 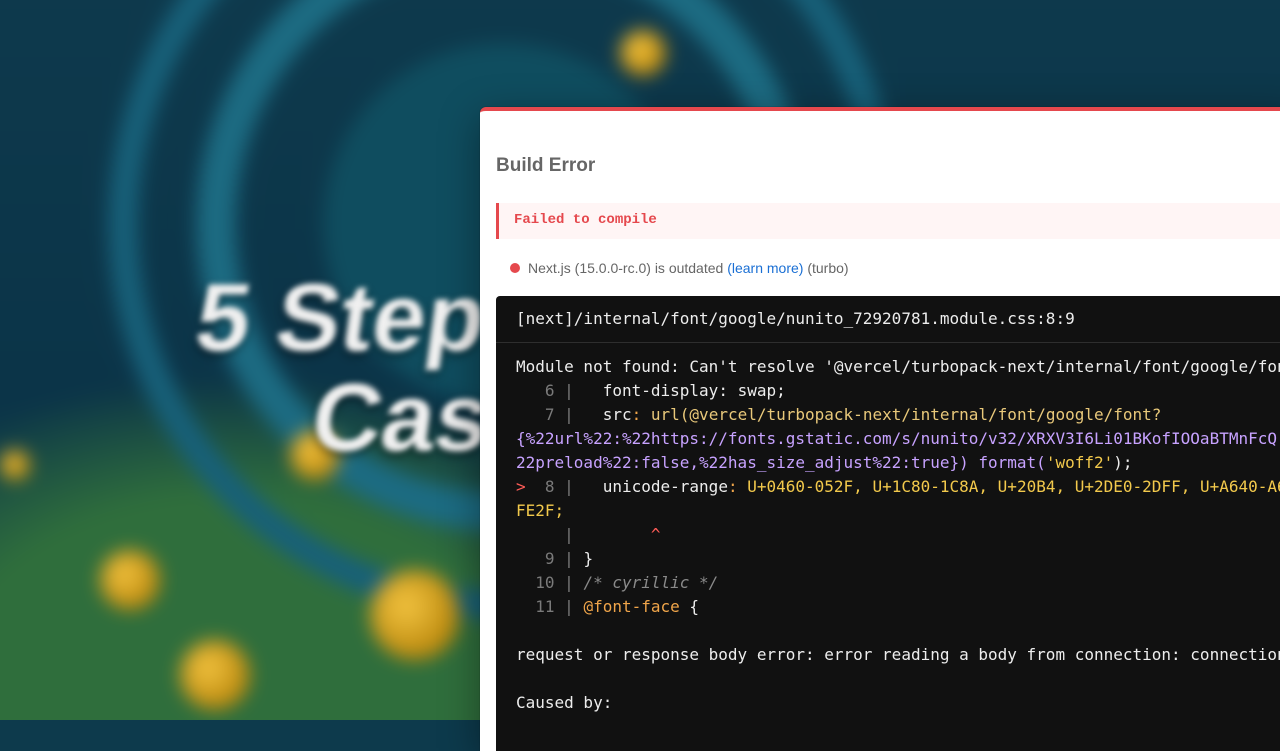 I want to click on background-title: 5 Step Cas, so click(x=343, y=367).